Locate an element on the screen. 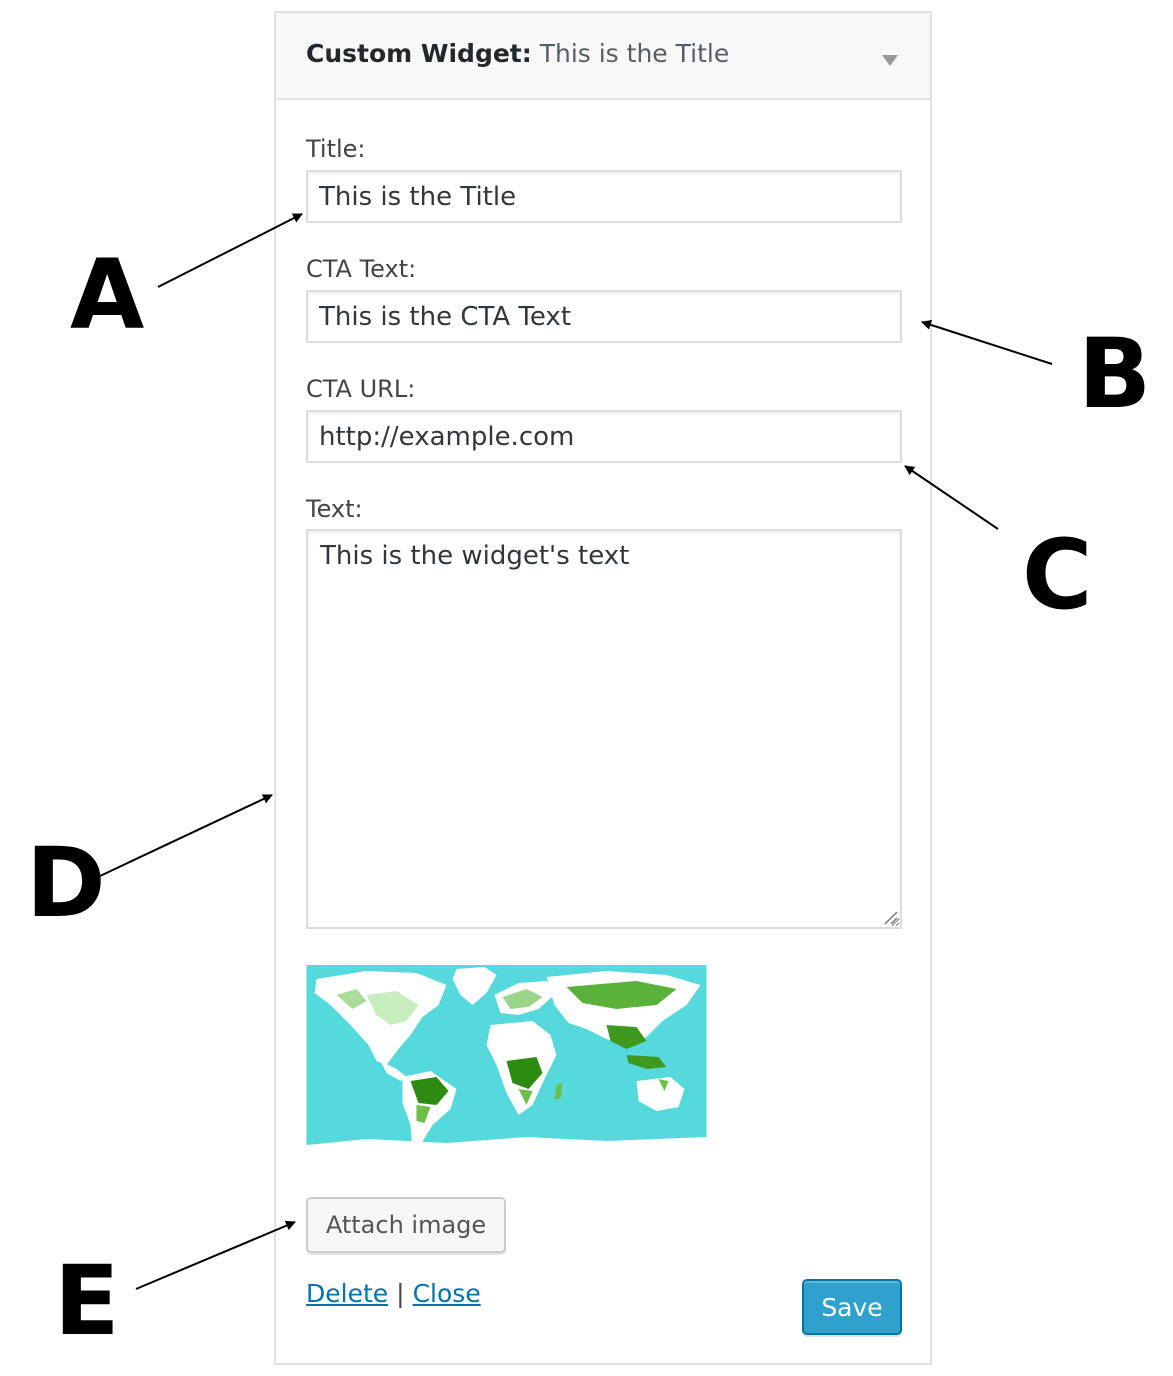 This screenshot has width=1173, height=1376. resize-grip-icon is located at coordinates (890, 917).